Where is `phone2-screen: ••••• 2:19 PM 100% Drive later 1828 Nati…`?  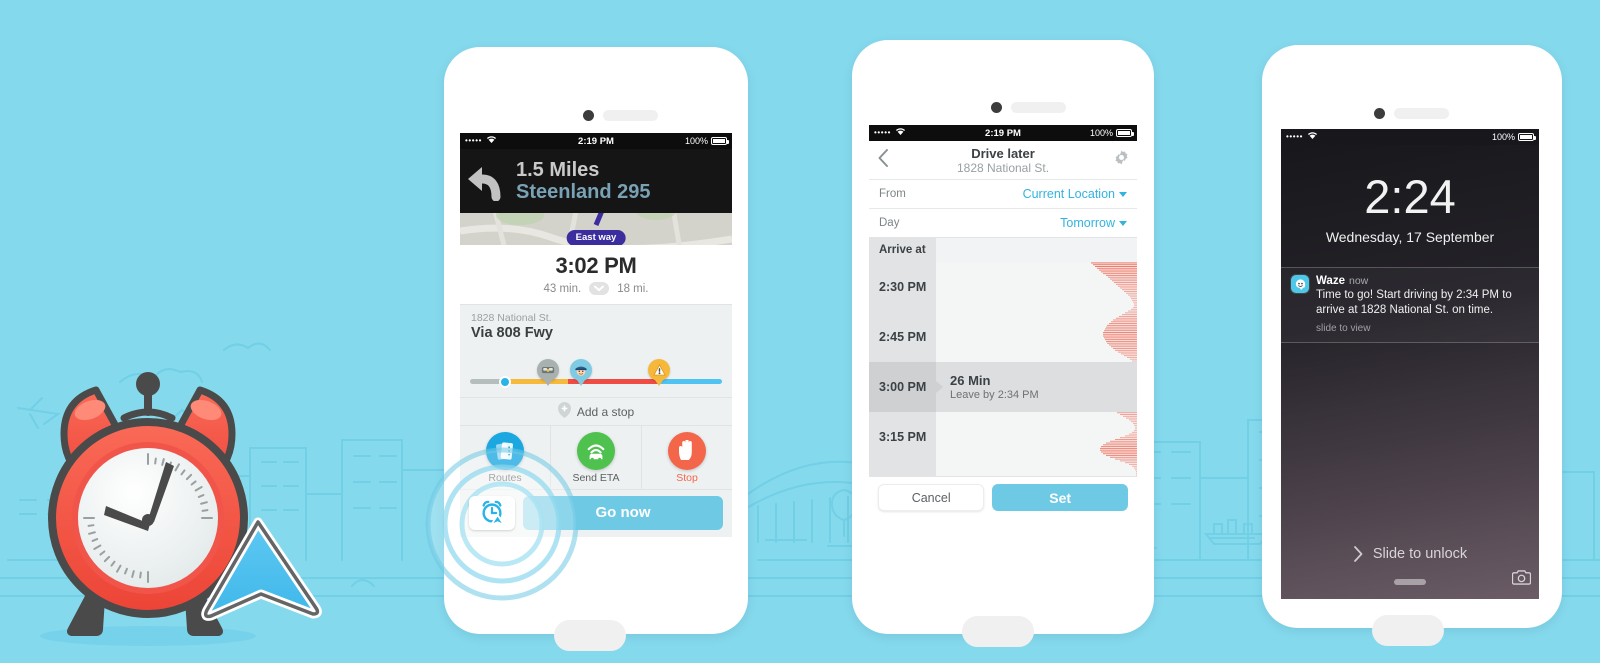
phone2-screen: ••••• 2:19 PM 100% Drive later 1828 Nati… is located at coordinates (1003, 361).